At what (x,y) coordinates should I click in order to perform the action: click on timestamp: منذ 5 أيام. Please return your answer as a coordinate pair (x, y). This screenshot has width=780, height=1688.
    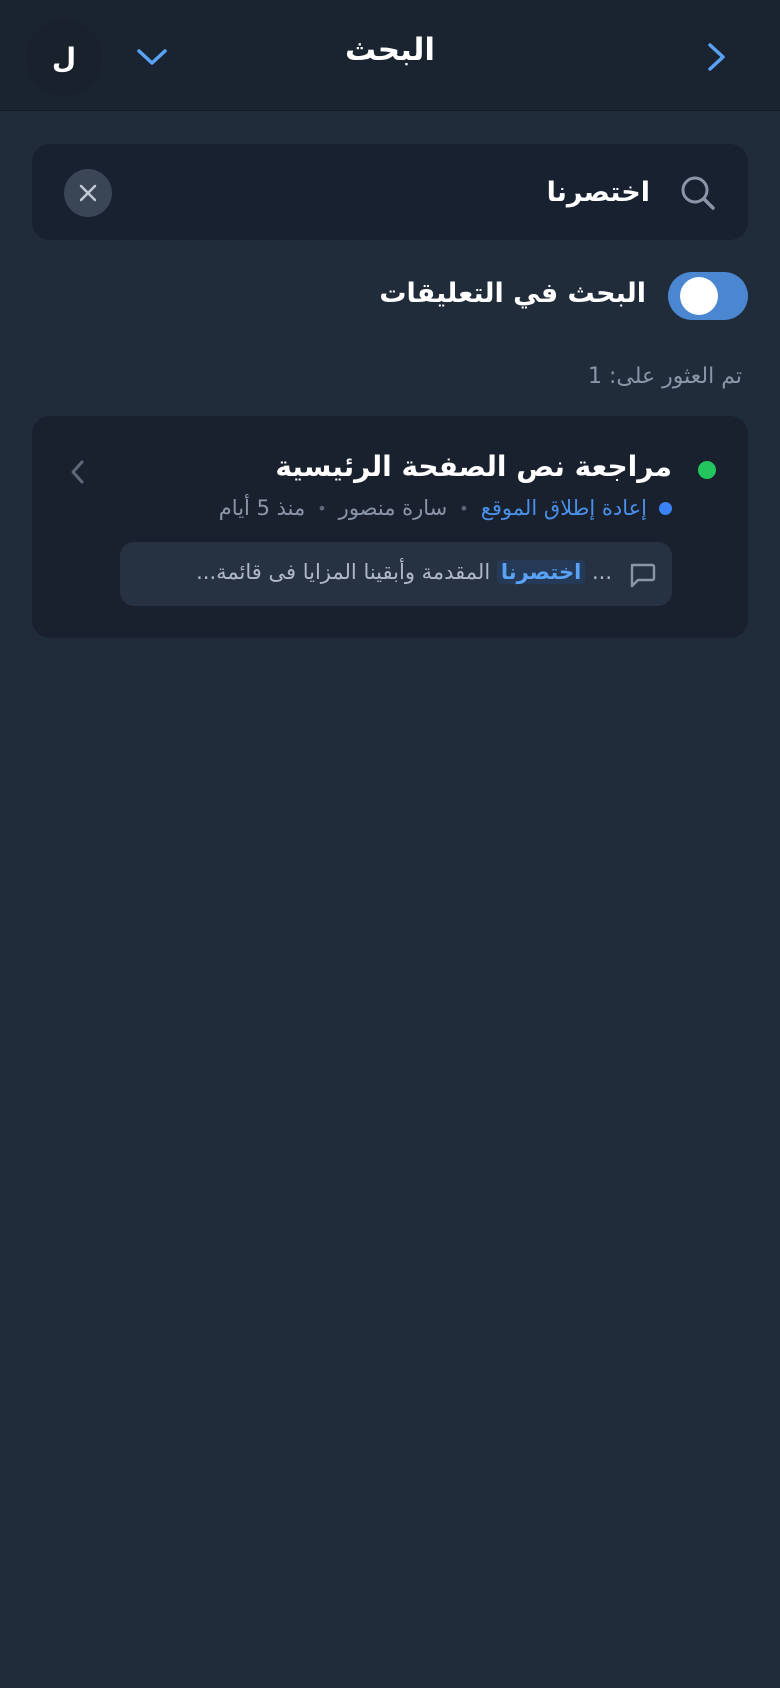
    Looking at the image, I should click on (262, 508).